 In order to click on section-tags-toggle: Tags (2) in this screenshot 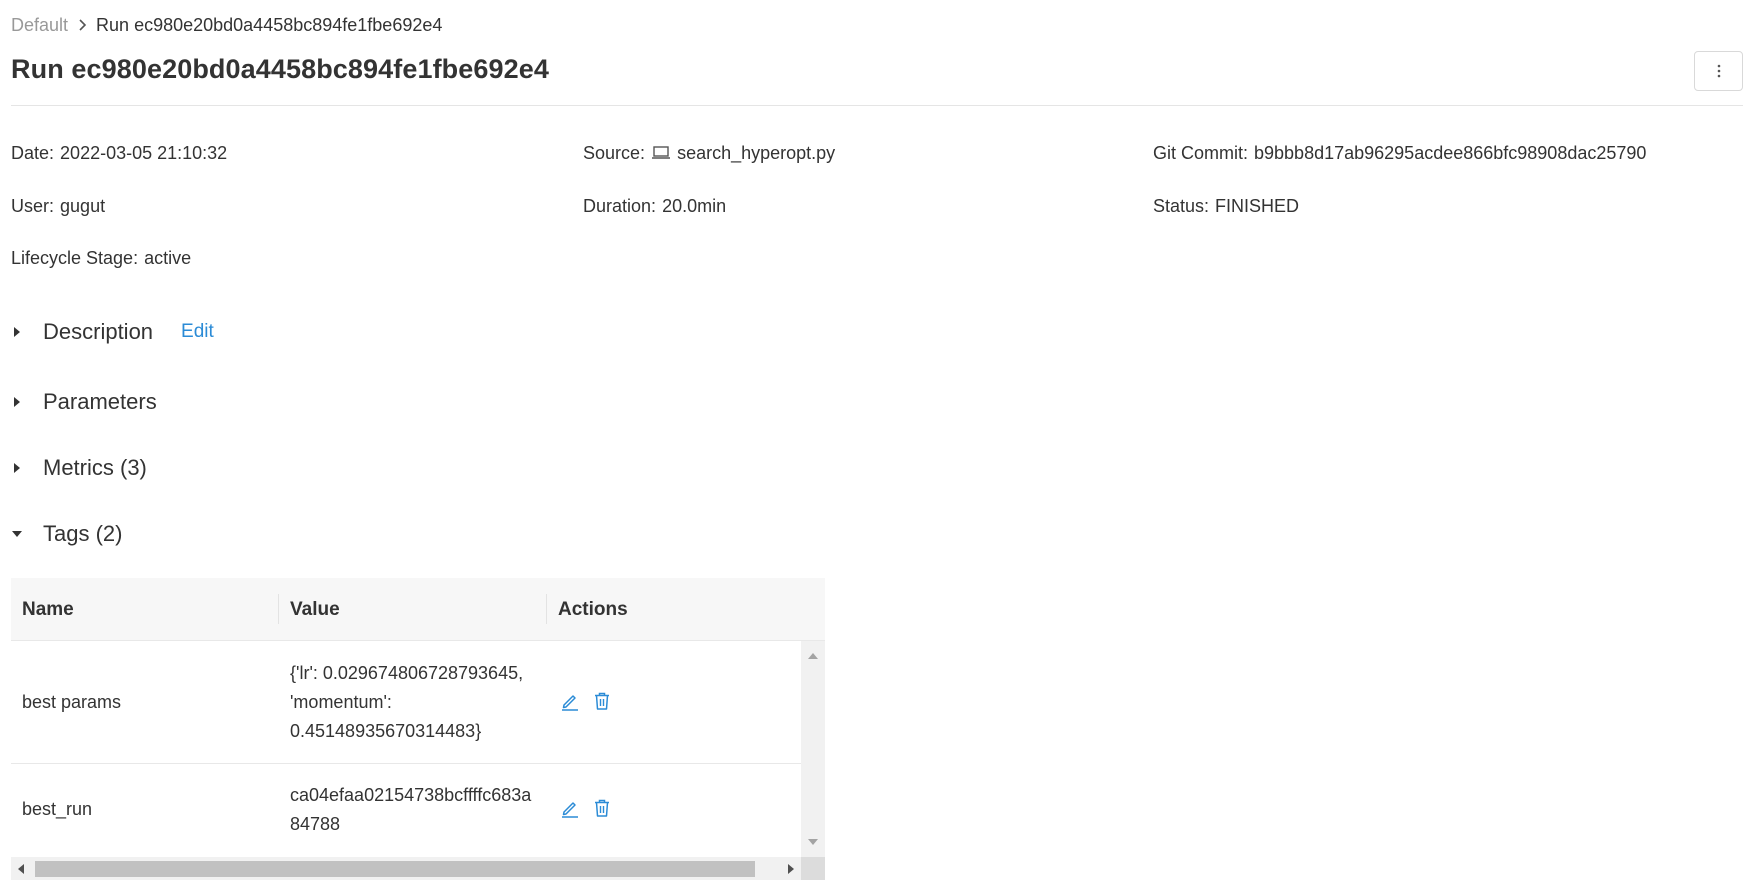, I will do `click(66, 534)`.